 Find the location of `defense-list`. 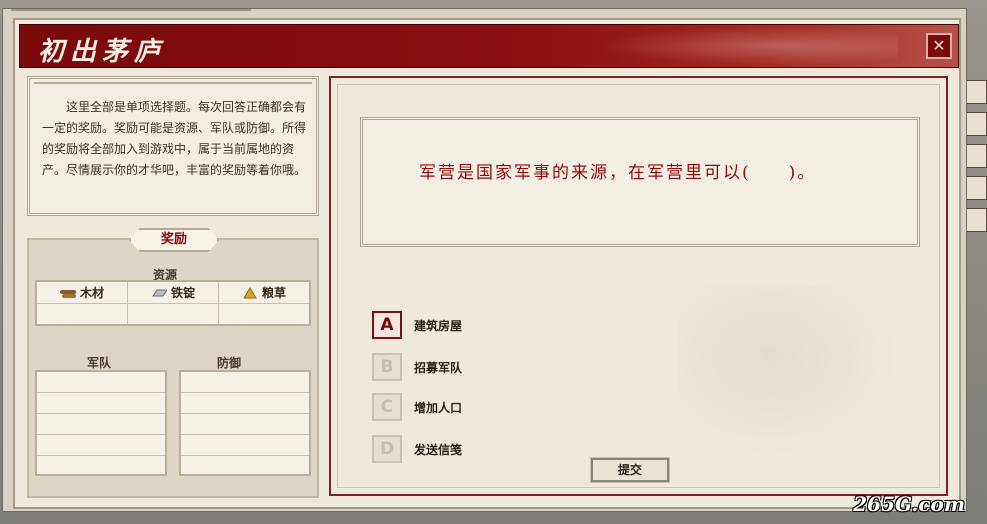

defense-list is located at coordinates (245, 423).